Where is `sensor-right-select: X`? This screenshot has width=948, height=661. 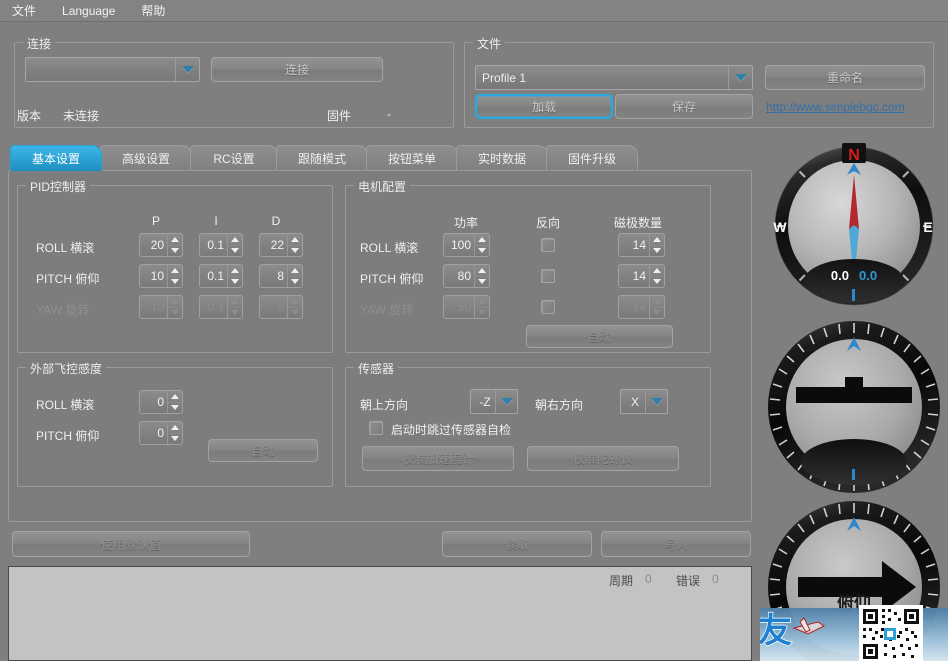 sensor-right-select: X is located at coordinates (644, 401).